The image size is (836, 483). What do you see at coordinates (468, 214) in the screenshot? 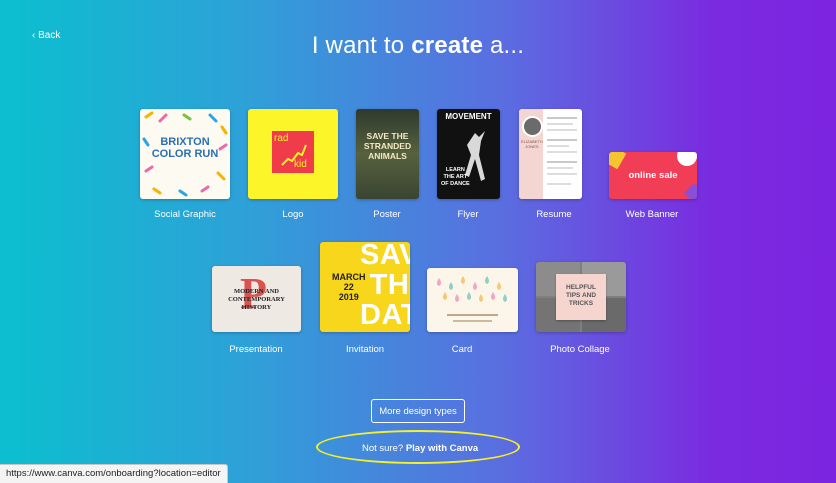
I see `tile-label: Flyer` at bounding box center [468, 214].